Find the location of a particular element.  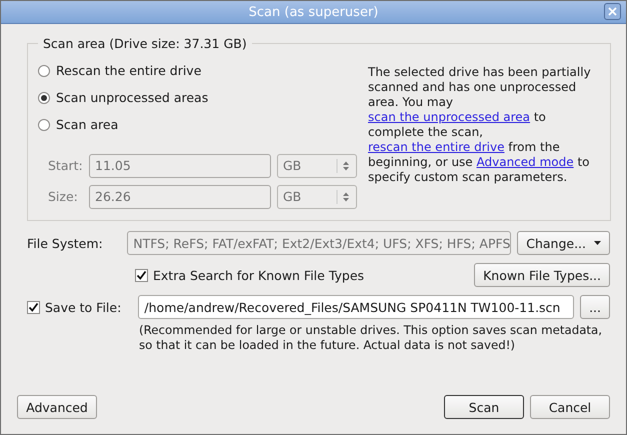

advanced-button: Advanced is located at coordinates (57, 407).